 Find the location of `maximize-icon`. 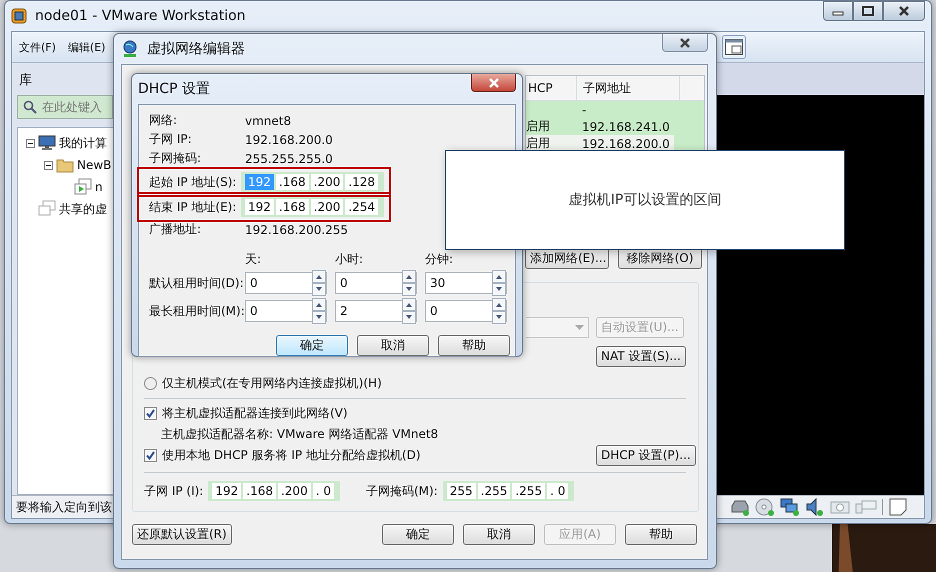

maximize-icon is located at coordinates (868, 11).